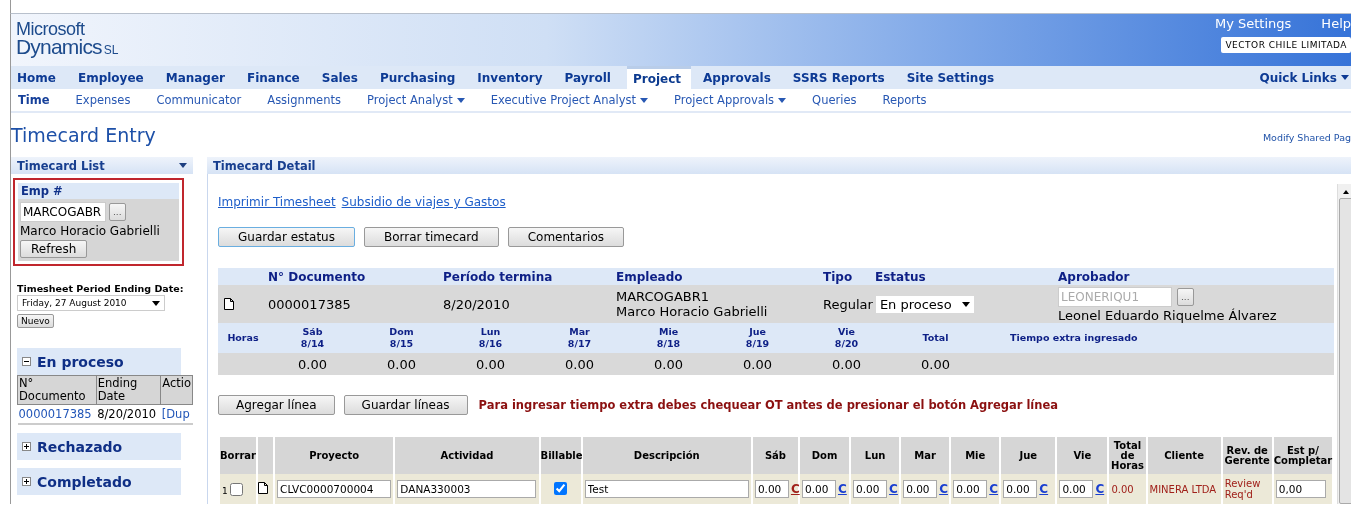 The height and width of the screenshot is (517, 1351). What do you see at coordinates (238, 455) in the screenshot?
I see `column-header: Borrar` at bounding box center [238, 455].